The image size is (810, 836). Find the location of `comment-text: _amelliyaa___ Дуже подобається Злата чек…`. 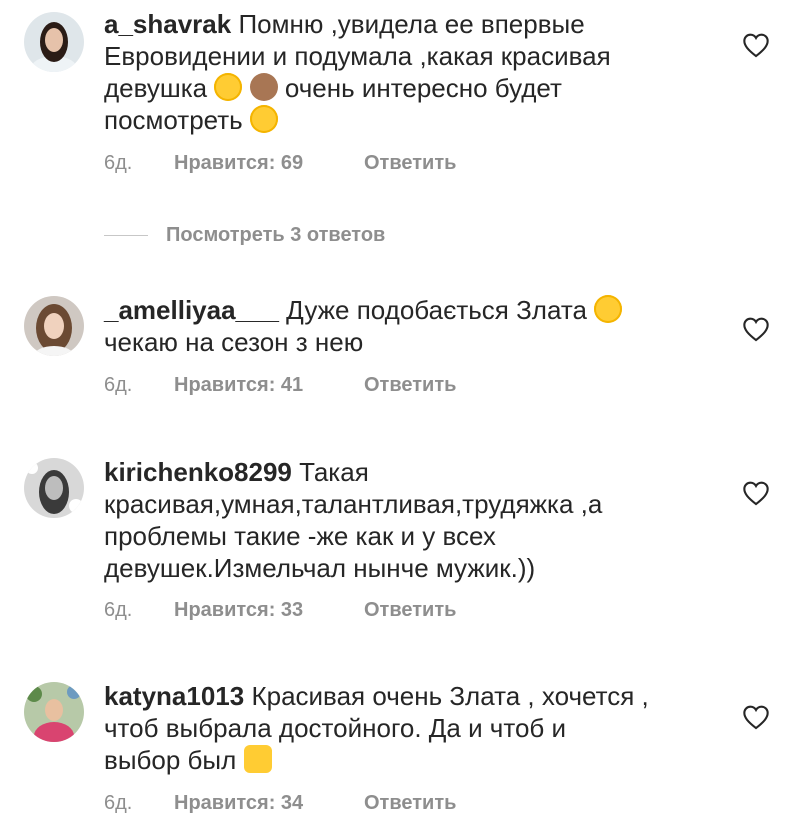

comment-text: _amelliyaa___ Дуже подобається Злата чек… is located at coordinates (404, 326).